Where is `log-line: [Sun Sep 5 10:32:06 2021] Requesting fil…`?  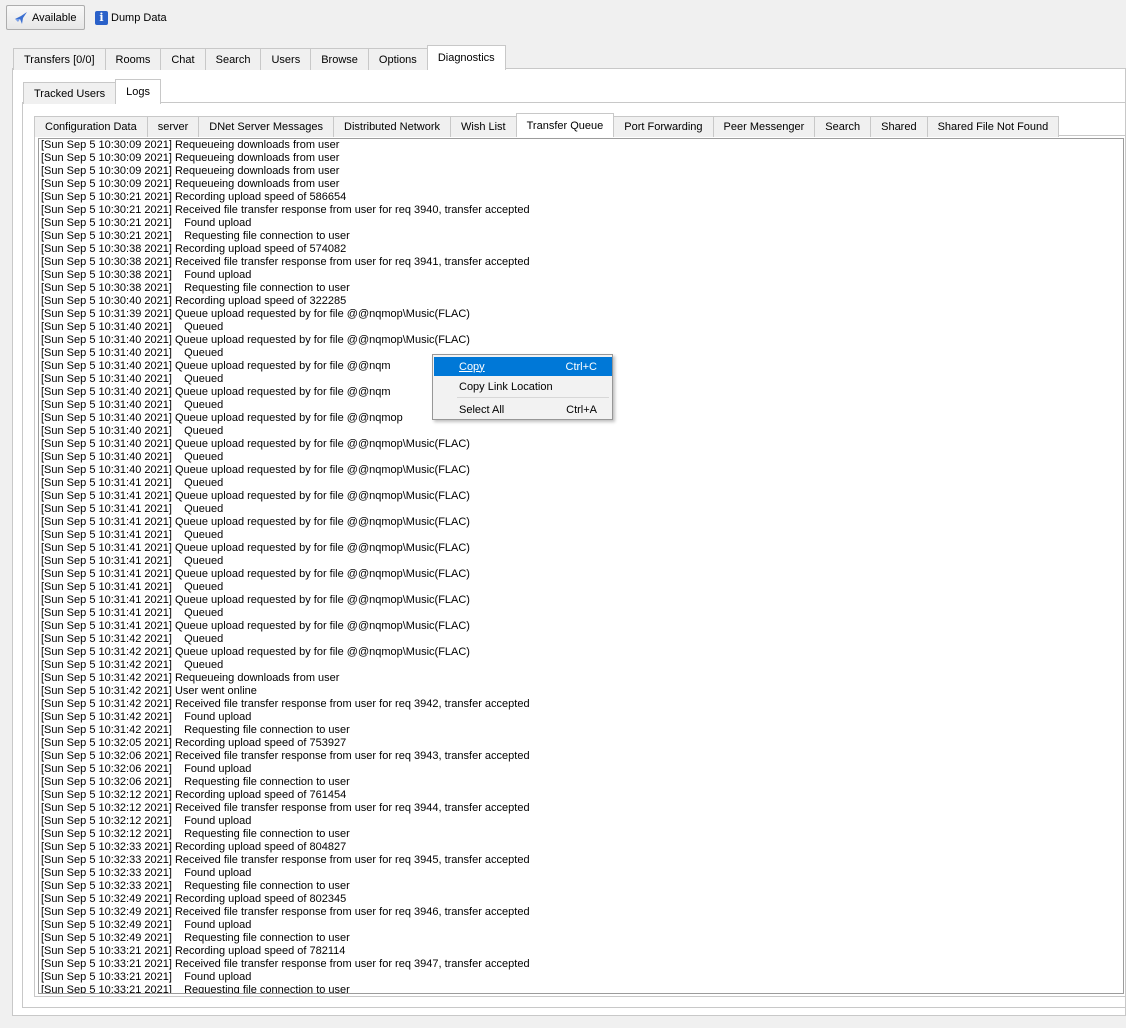 log-line: [Sun Sep 5 10:32:06 2021] Requesting fil… is located at coordinates (195, 782).